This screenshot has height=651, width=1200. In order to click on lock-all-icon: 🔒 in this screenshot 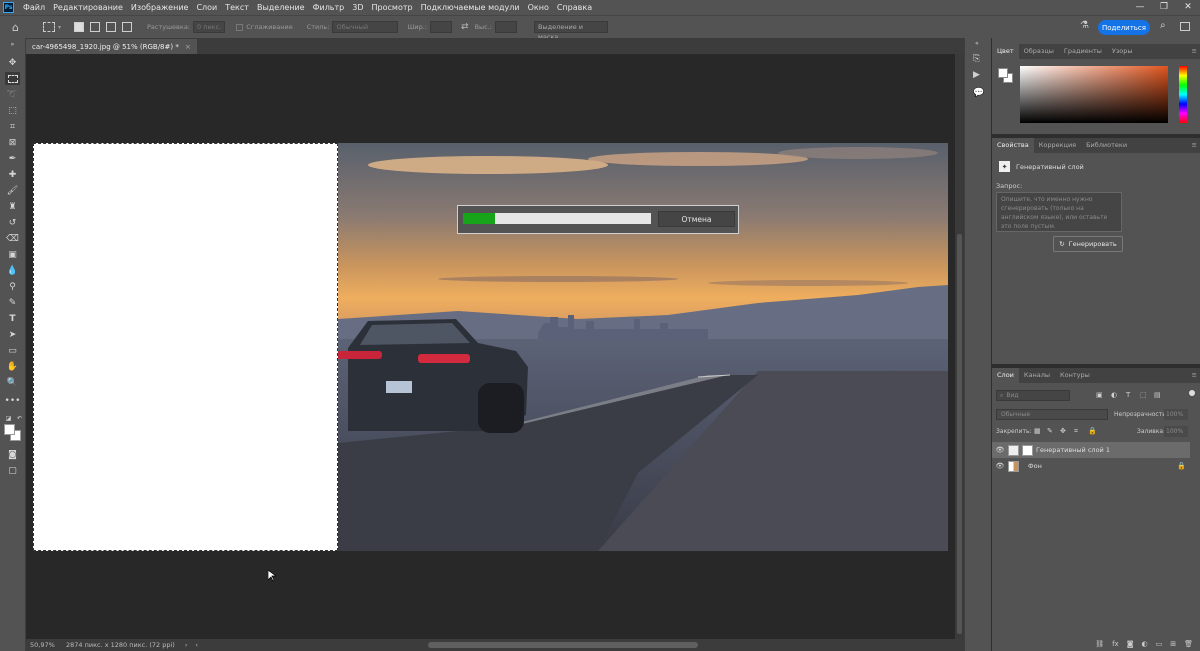, I will do `click(1092, 431)`.